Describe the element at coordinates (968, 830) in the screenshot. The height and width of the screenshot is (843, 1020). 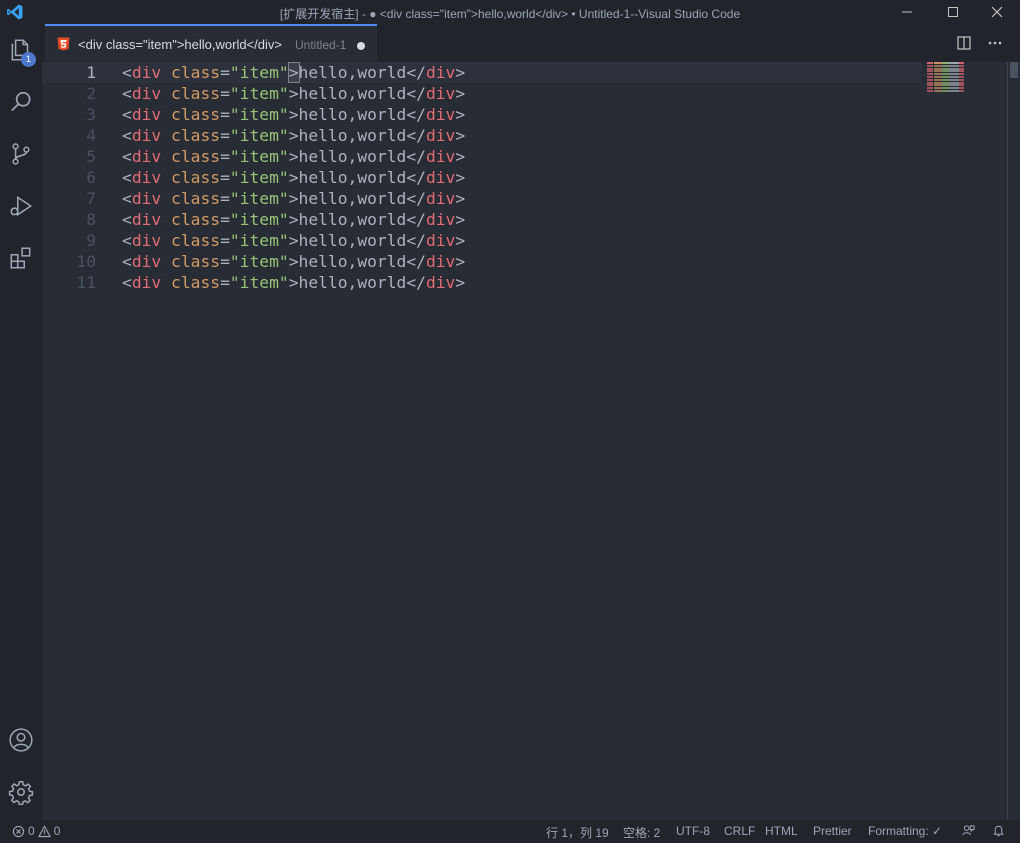
I see `feedback-button` at that location.